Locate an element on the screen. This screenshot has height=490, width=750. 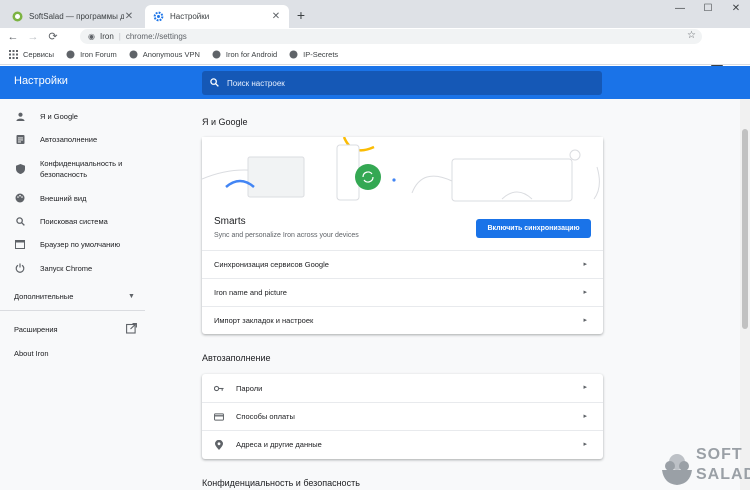
watermark-line2: SALAD is located at coordinates (723, 474).